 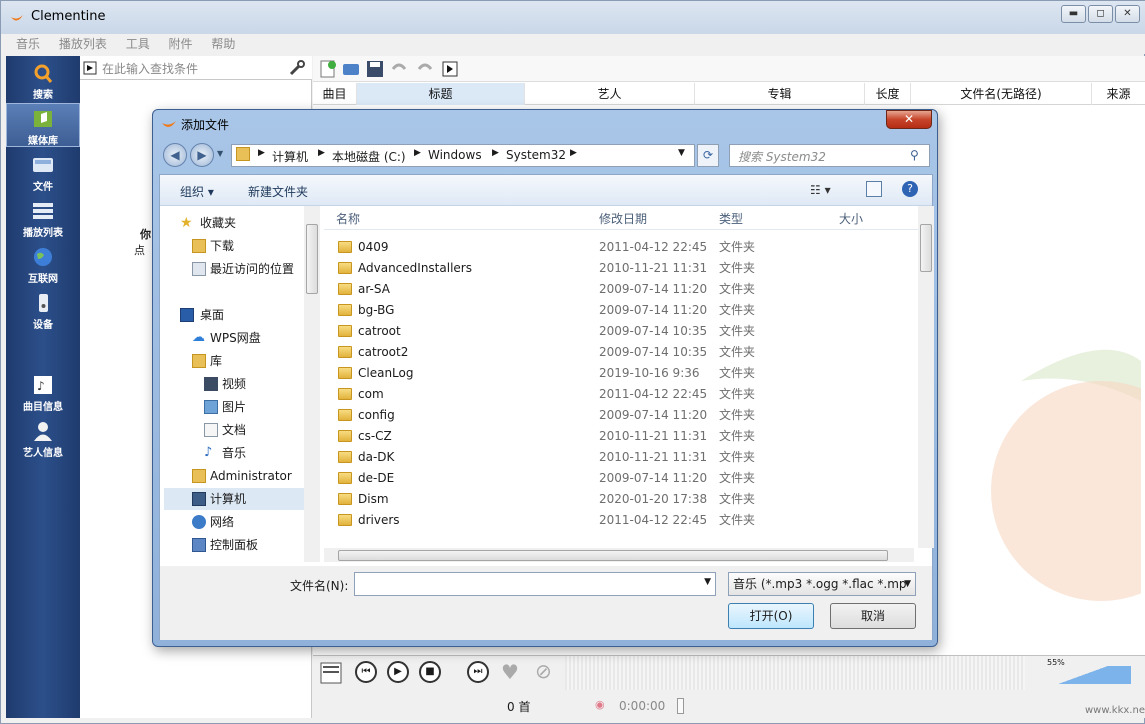 What do you see at coordinates (83, 44) in the screenshot?
I see `menu-playlist: 播放列表` at bounding box center [83, 44].